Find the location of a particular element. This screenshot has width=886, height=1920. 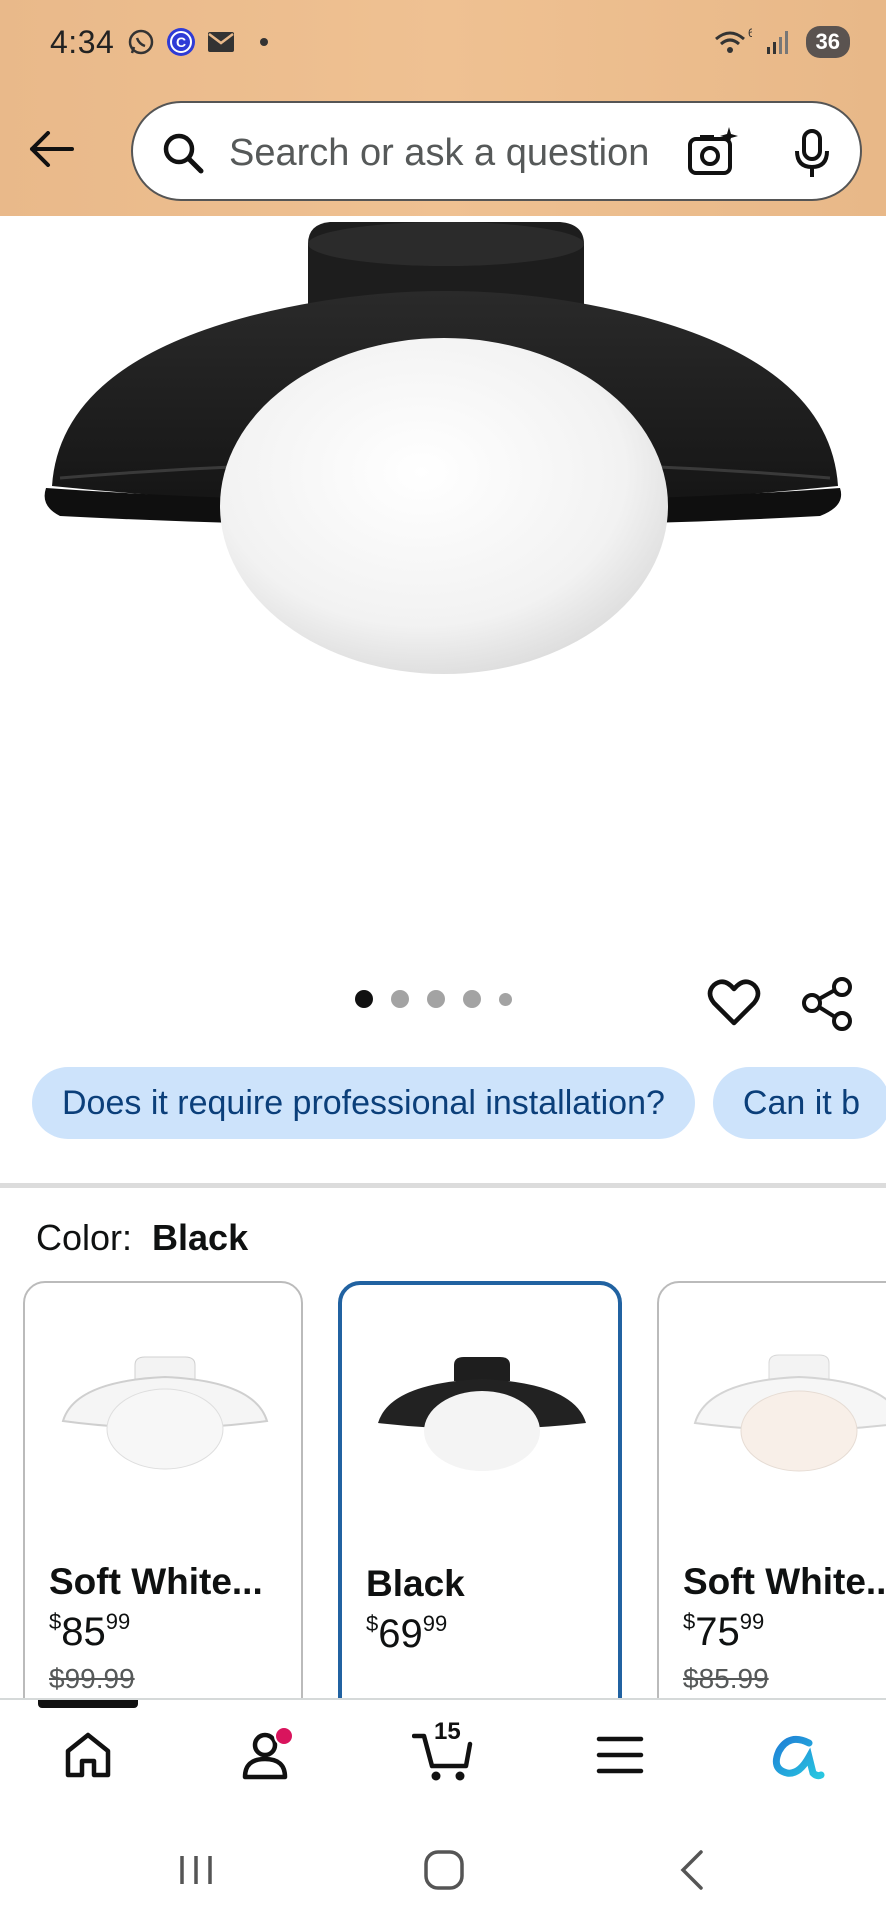

back-system-button is located at coordinates (692, 1870).